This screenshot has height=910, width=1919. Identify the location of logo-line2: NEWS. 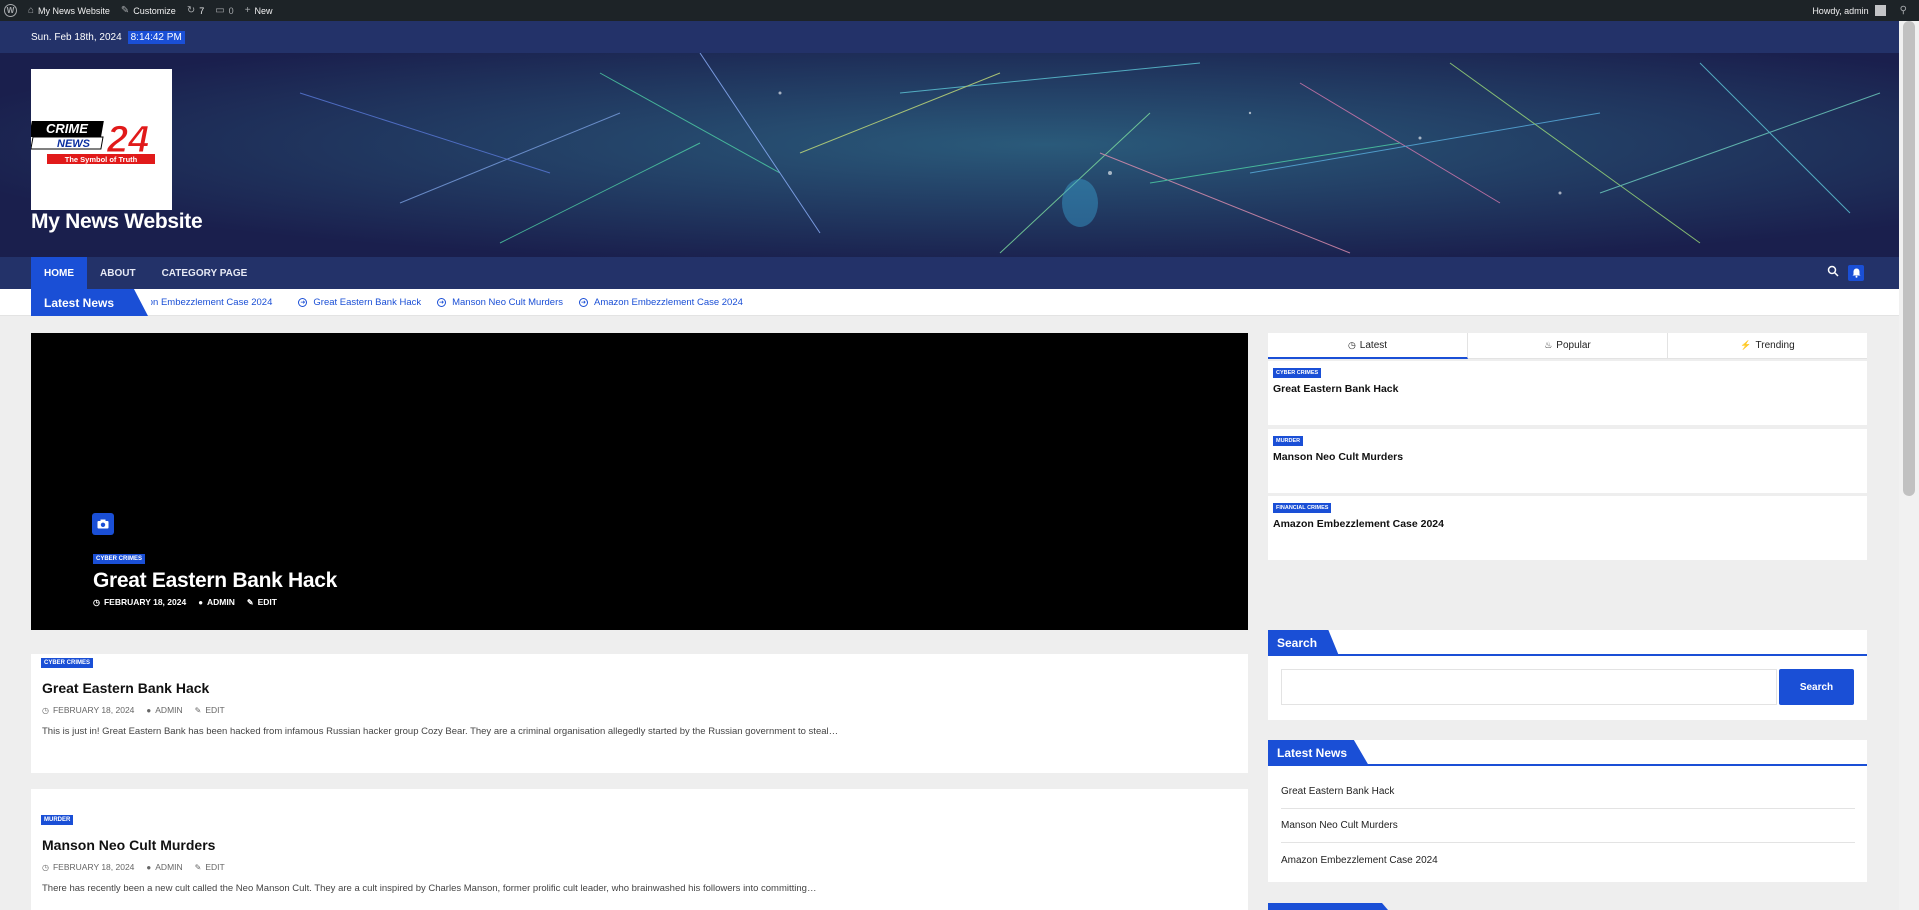
(74, 144).